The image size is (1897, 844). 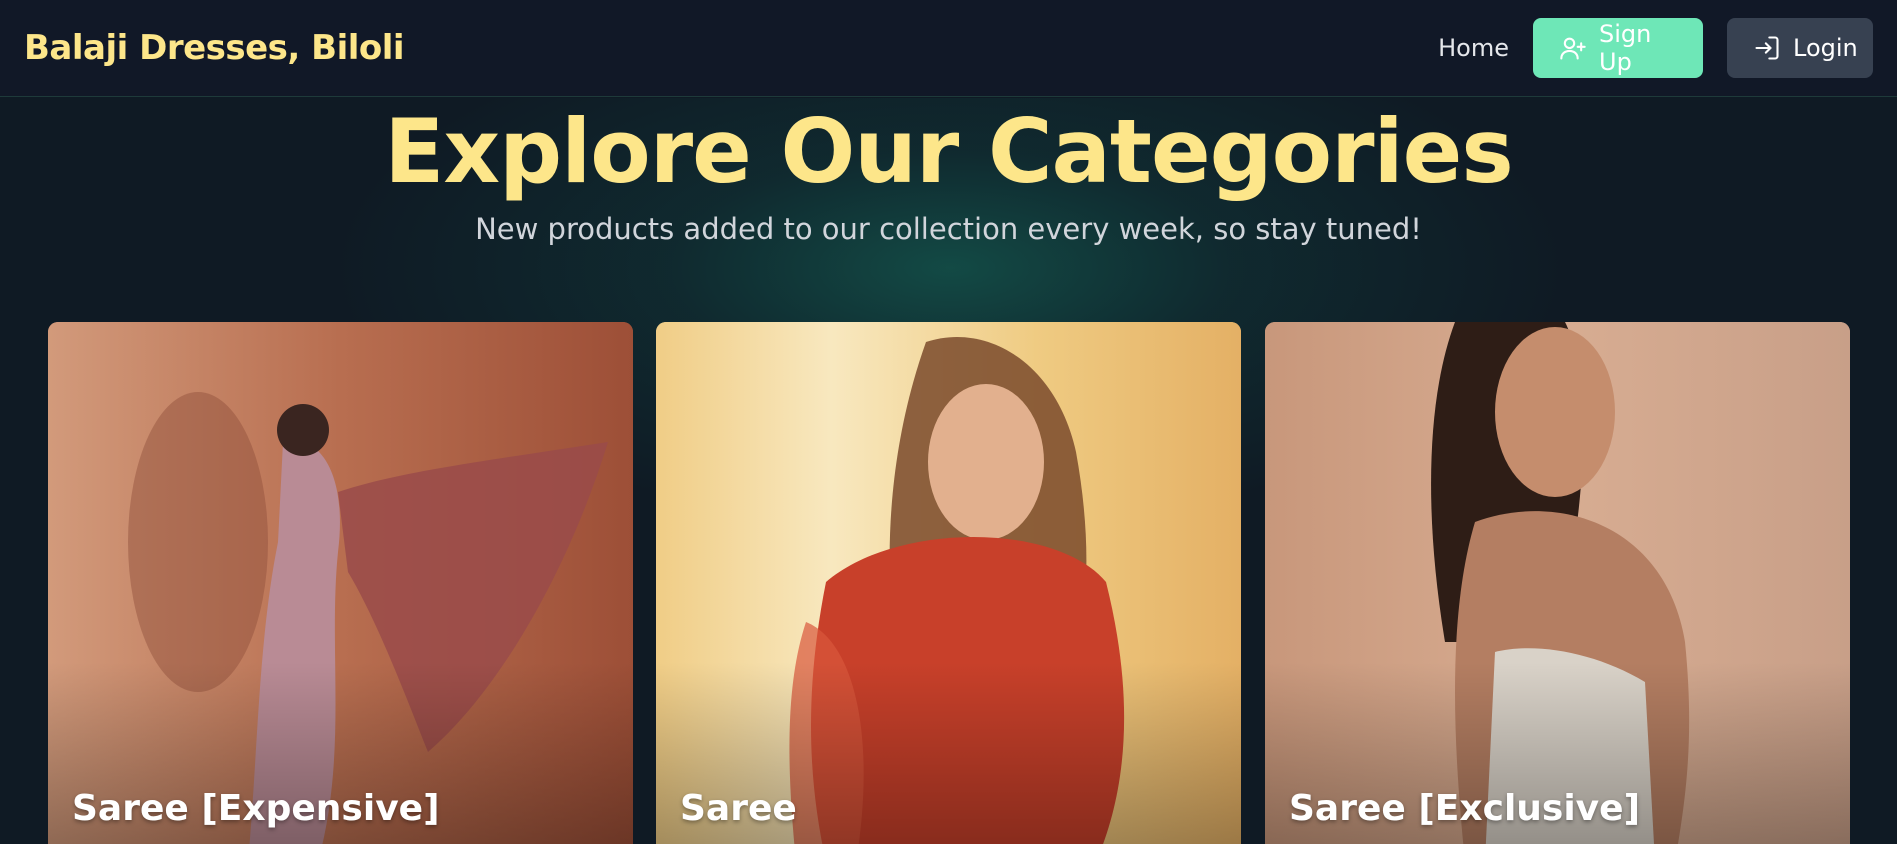 I want to click on signup-button-label: Sign Up, so click(x=1625, y=48).